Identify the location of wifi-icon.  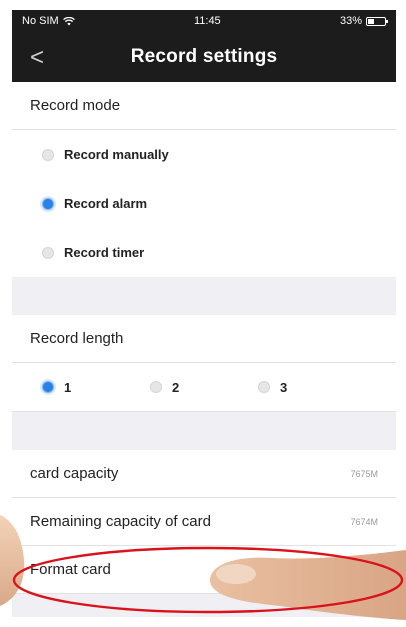
(68, 20).